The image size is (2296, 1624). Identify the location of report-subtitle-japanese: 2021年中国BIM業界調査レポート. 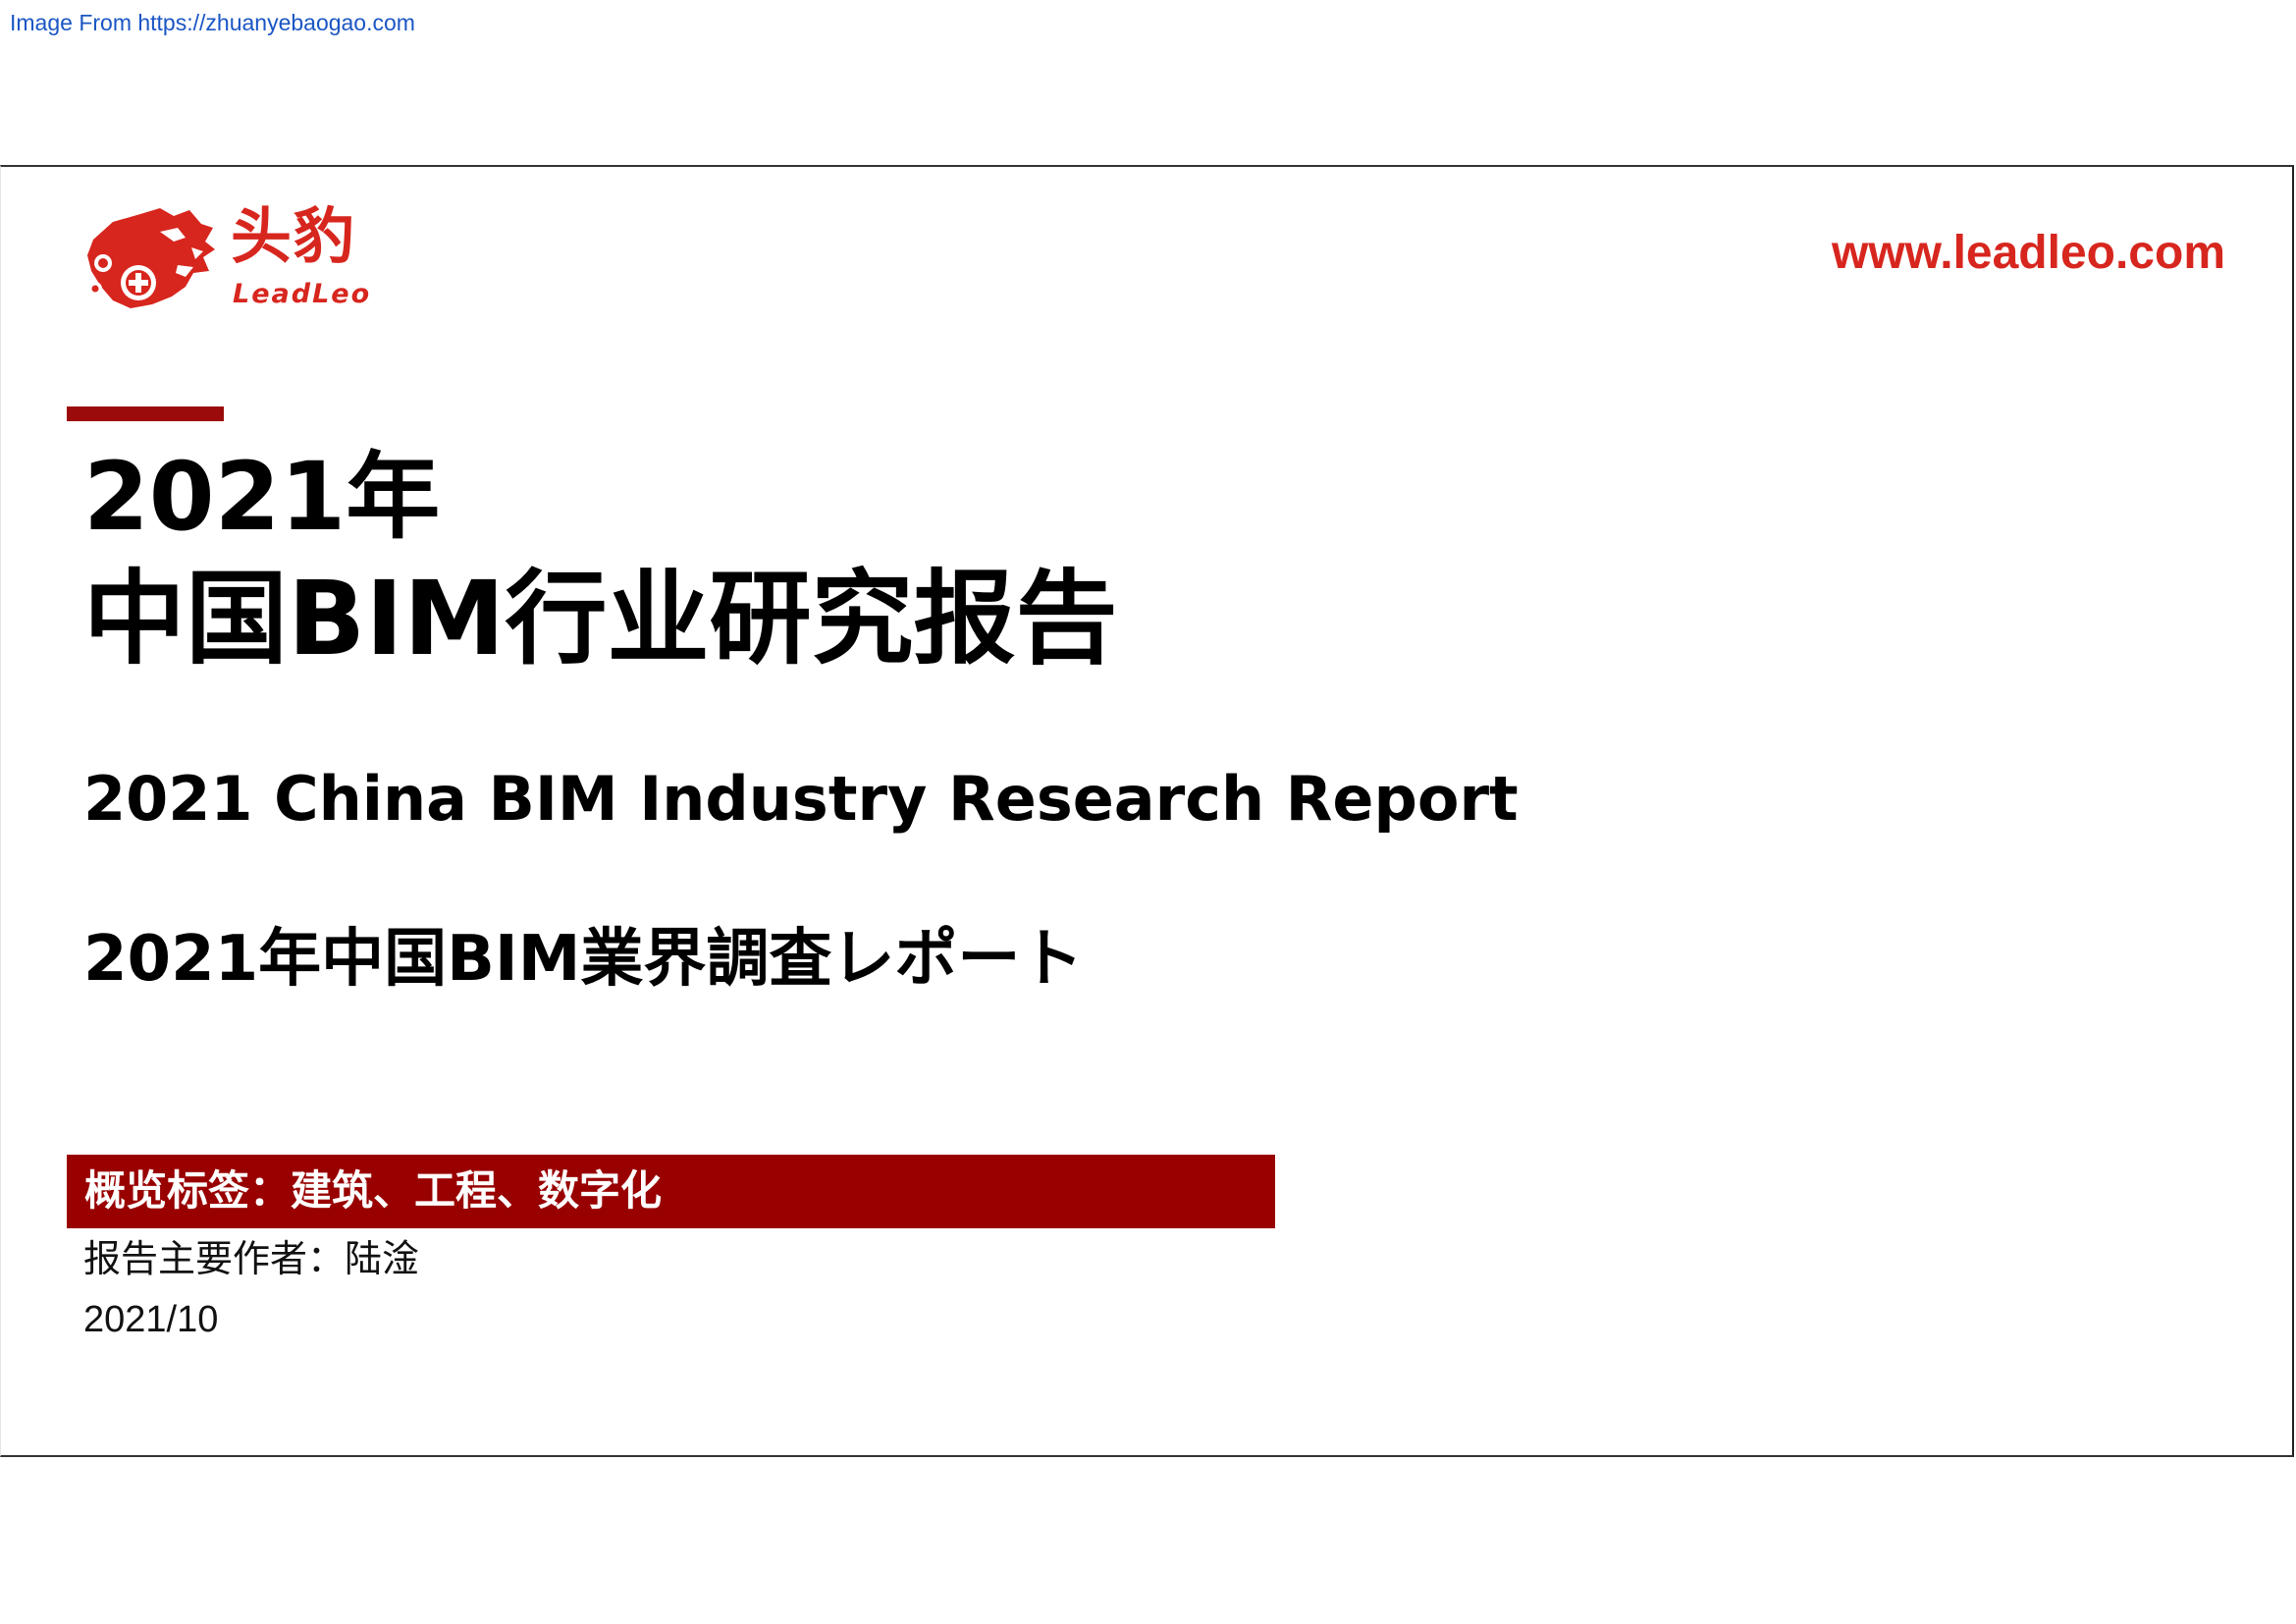
(584, 959).